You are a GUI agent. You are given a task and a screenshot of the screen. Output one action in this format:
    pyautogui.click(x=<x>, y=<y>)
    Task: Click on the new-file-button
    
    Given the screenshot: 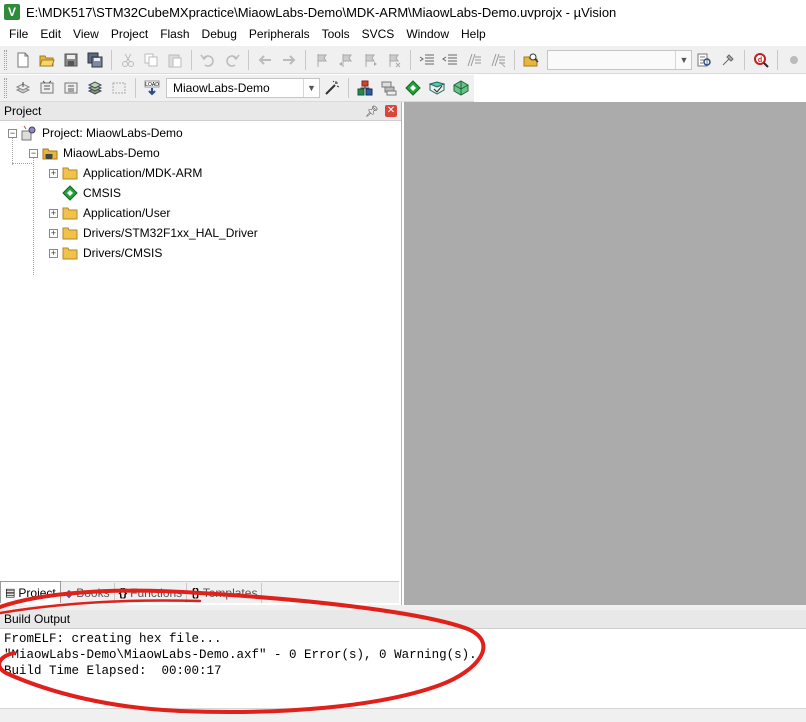 What is the action you would take?
    pyautogui.click(x=23, y=60)
    